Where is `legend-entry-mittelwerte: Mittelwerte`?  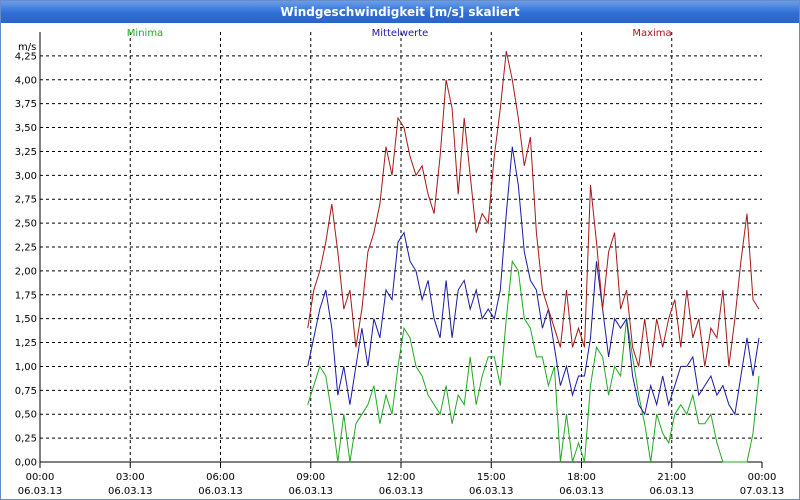 legend-entry-mittelwerte: Mittelwerte is located at coordinates (400, 33).